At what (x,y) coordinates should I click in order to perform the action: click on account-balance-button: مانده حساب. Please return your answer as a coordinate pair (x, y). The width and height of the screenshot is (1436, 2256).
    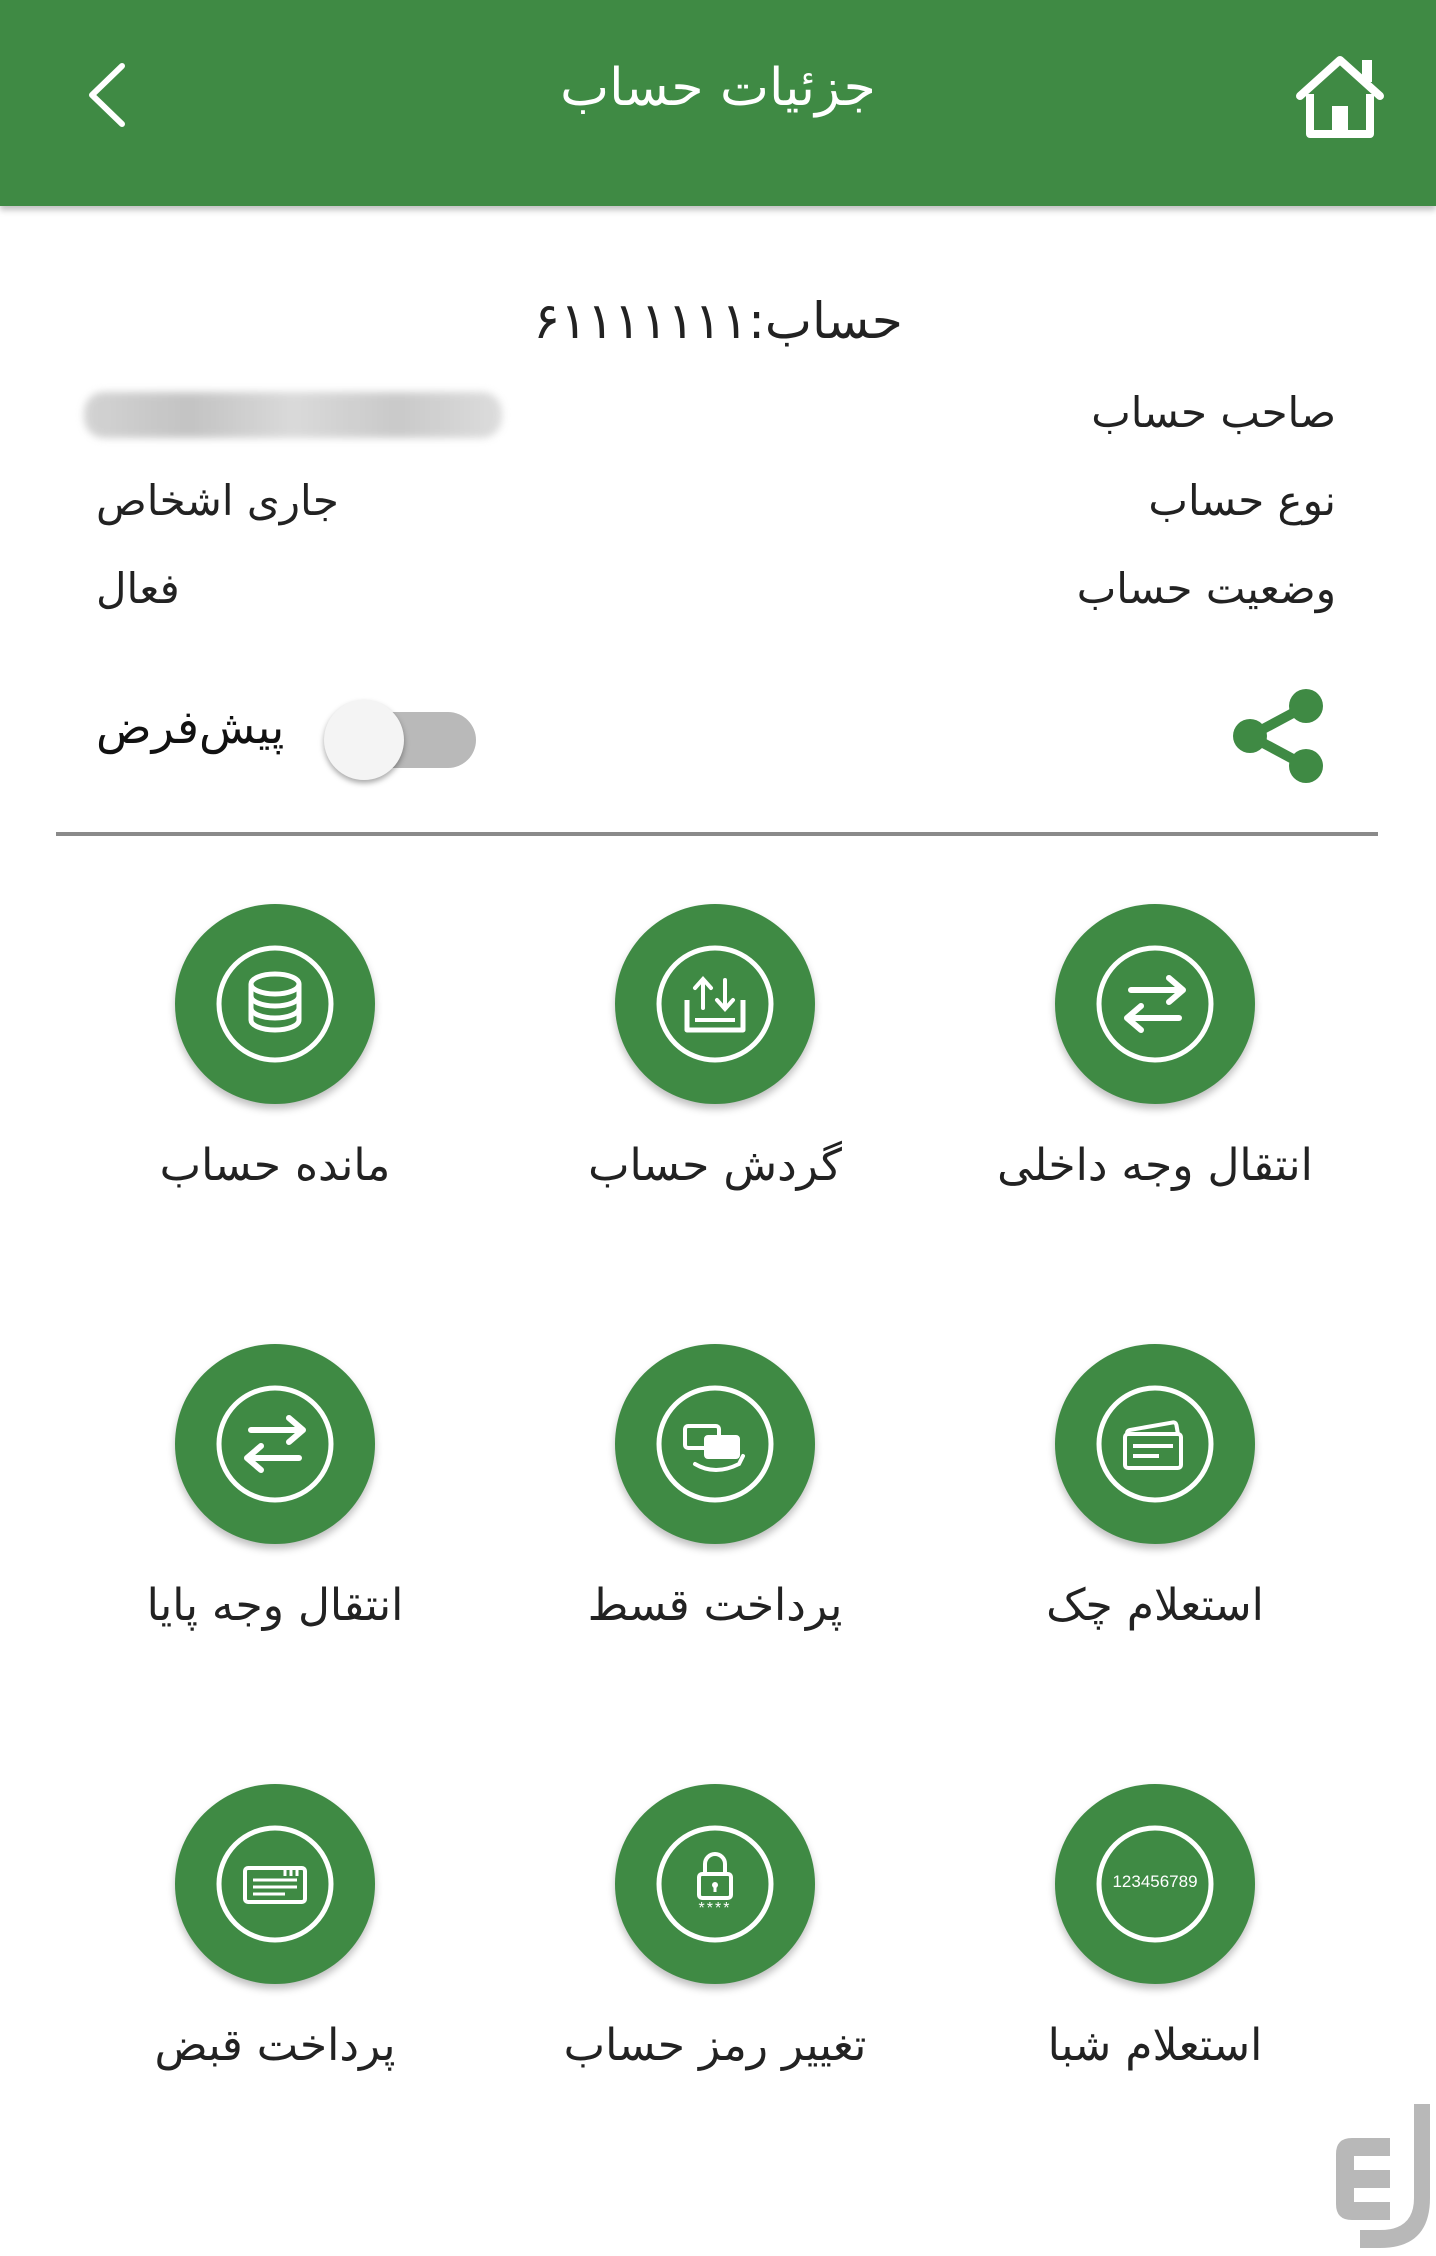
    Looking at the image, I should click on (275, 1084).